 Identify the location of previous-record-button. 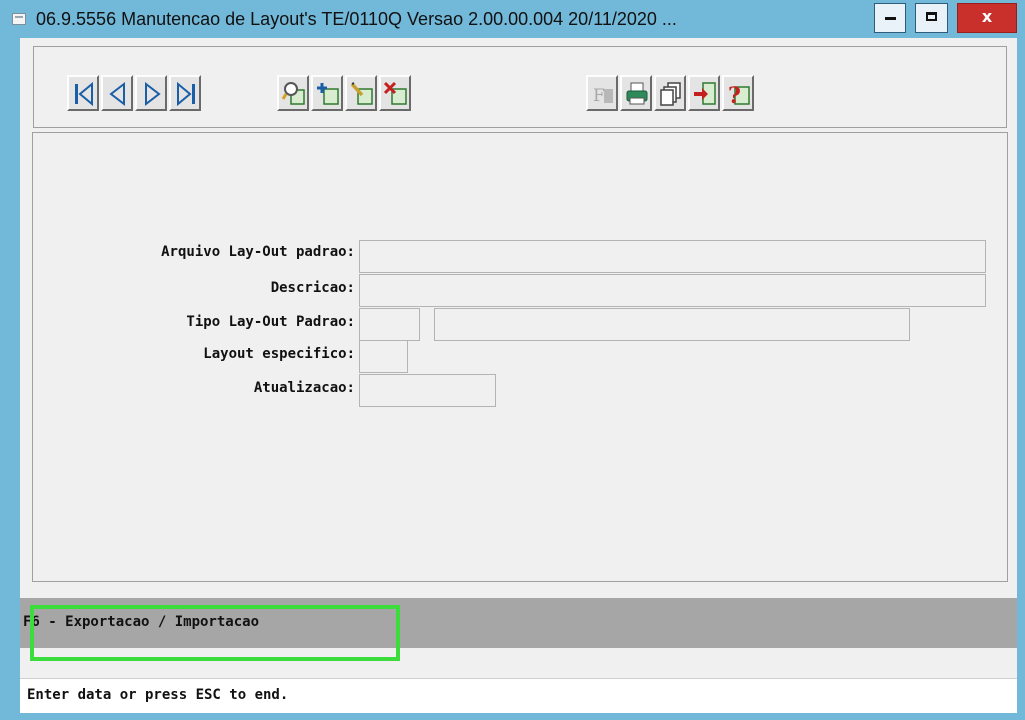
(117, 93).